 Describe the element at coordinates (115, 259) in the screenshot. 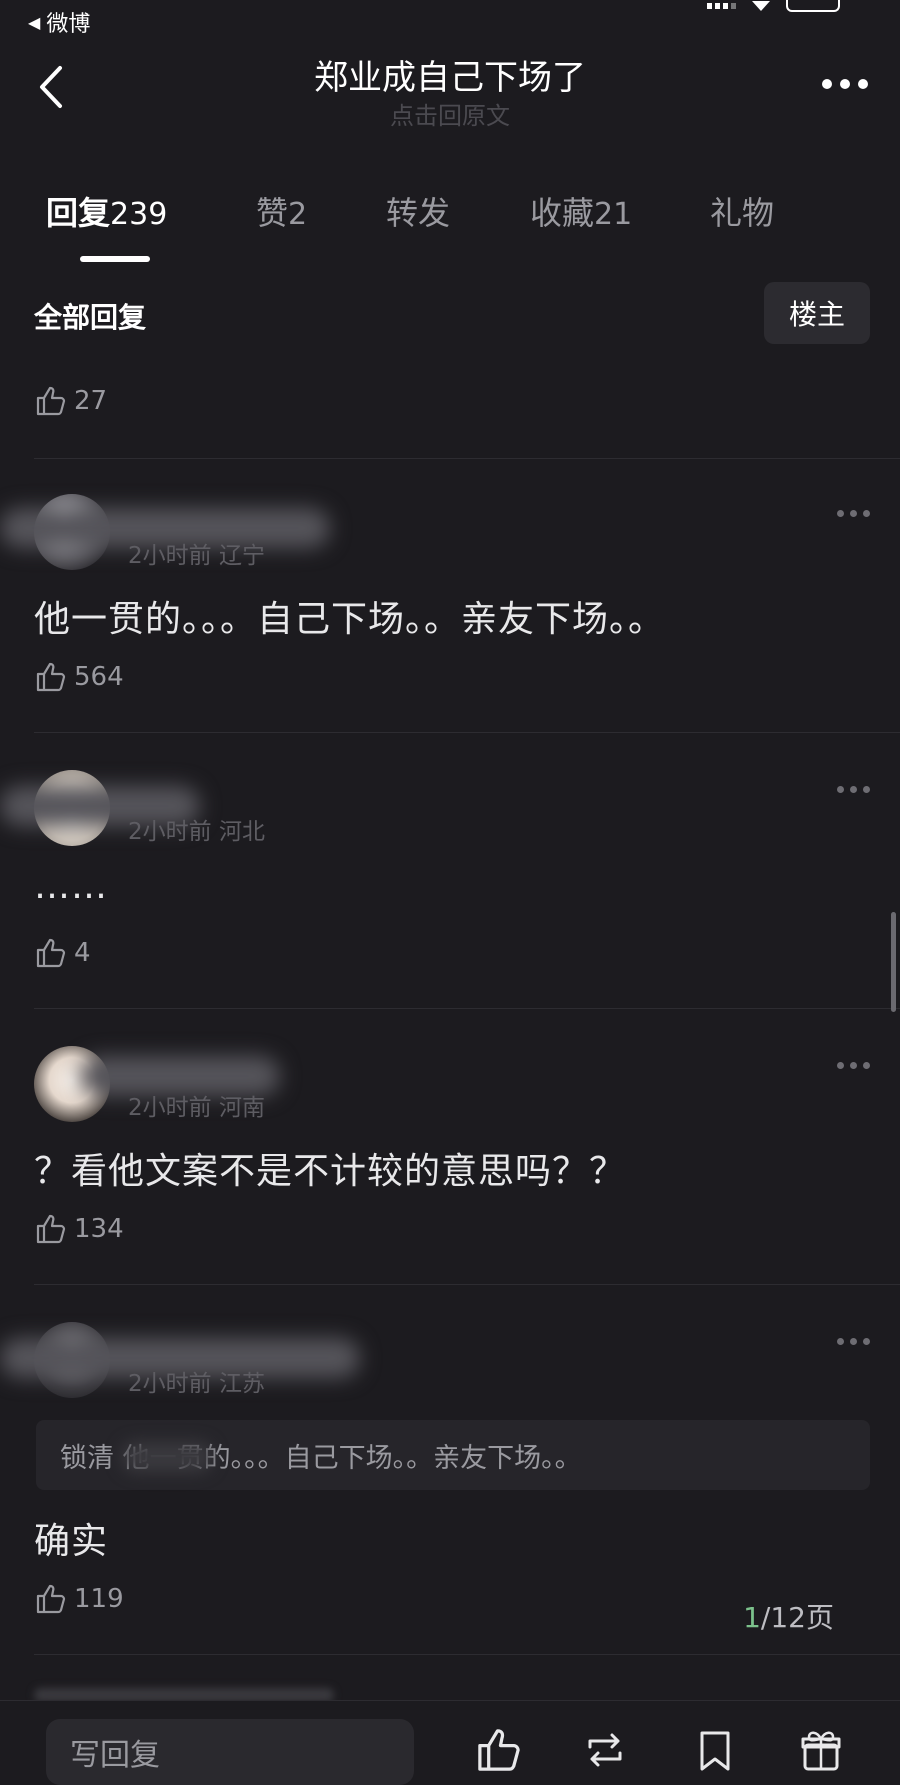

I see `active-tab-indicator` at that location.